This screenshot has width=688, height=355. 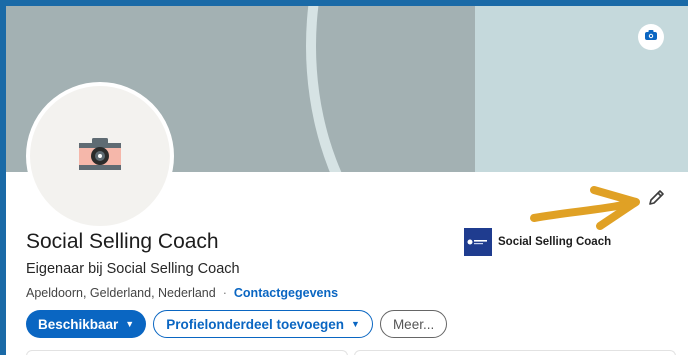 I want to click on card-section-right, so click(x=515, y=352).